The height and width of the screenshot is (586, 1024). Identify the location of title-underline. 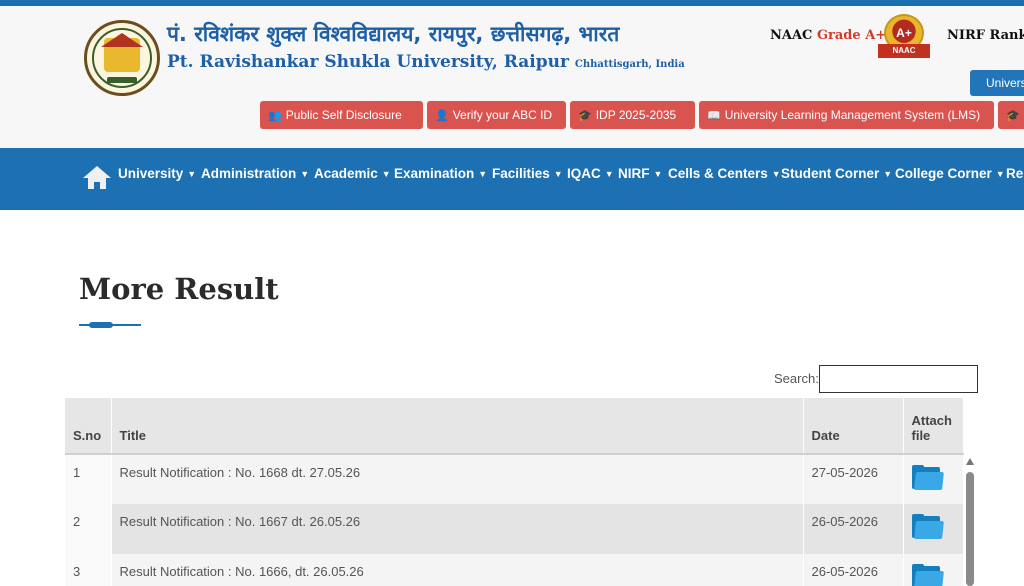
(110, 325).